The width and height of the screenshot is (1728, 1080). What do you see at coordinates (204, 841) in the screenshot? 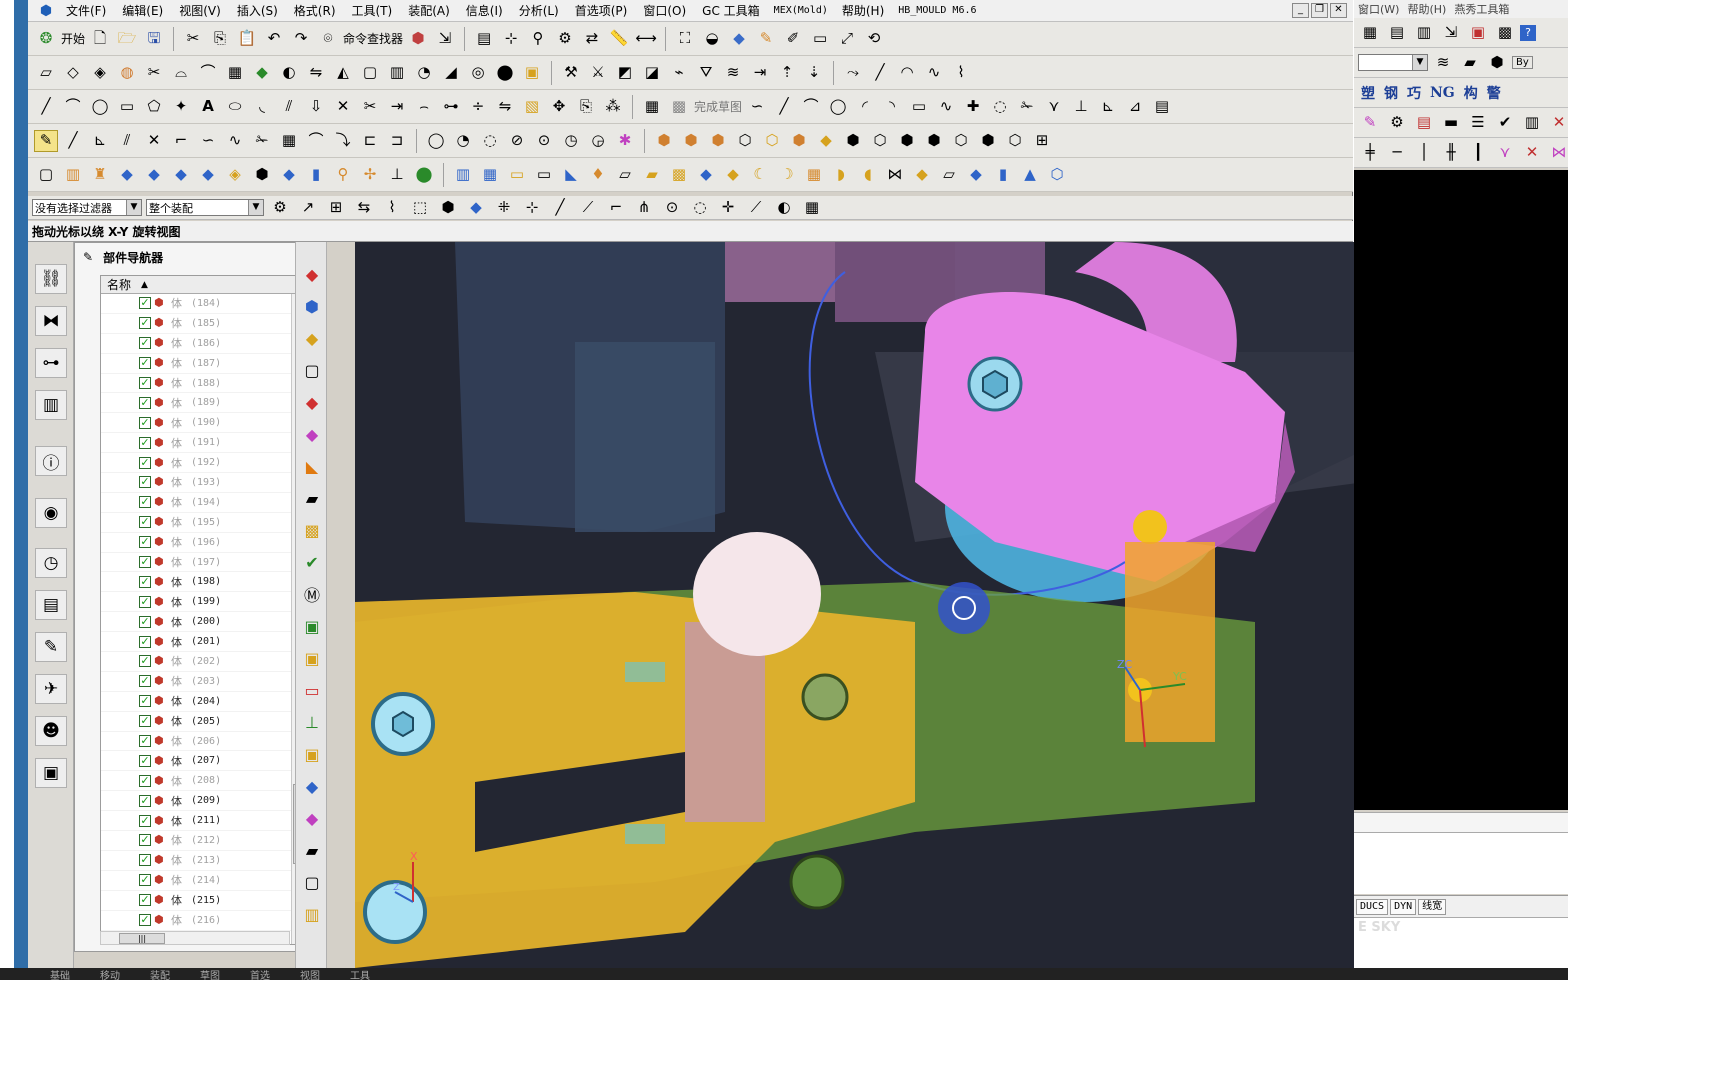
I see `tree-row: ✓ ⬢ 体 (212)` at bounding box center [204, 841].